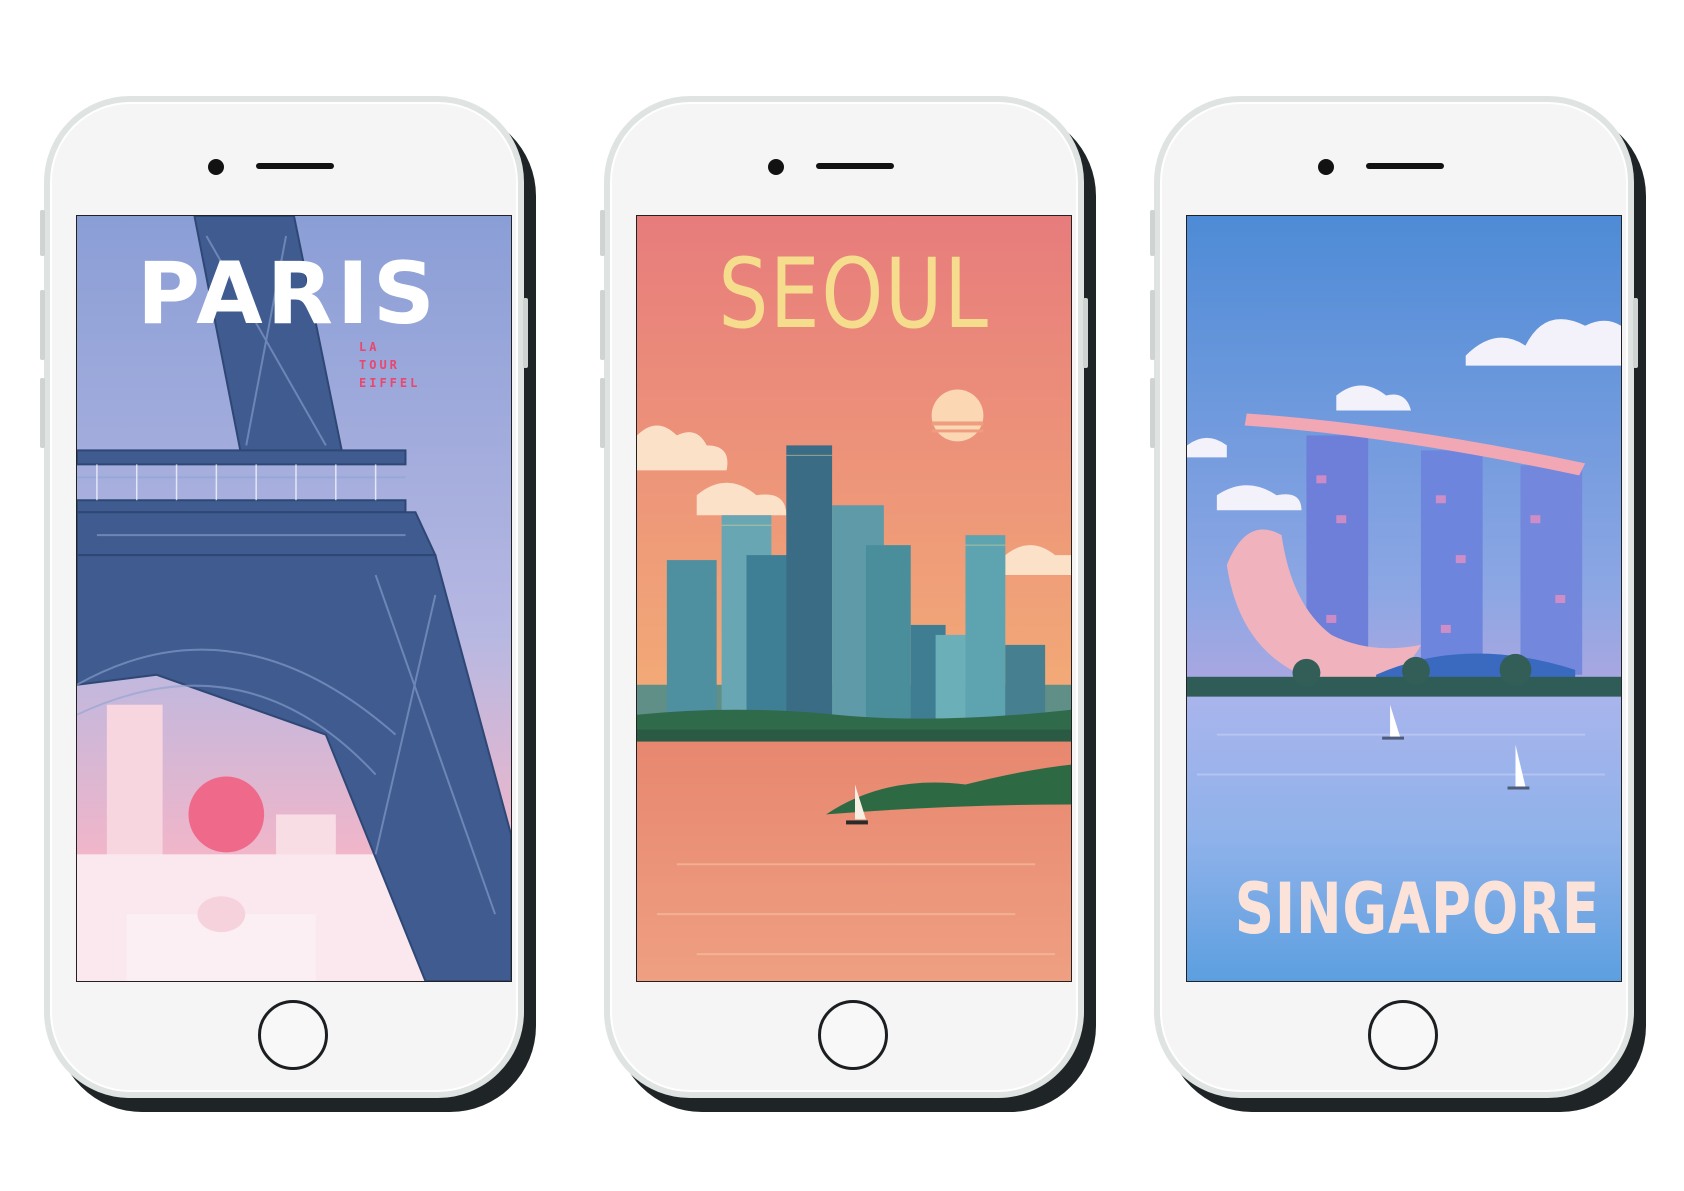  I want to click on paris-subtitle-line: TOUR, so click(379, 365).